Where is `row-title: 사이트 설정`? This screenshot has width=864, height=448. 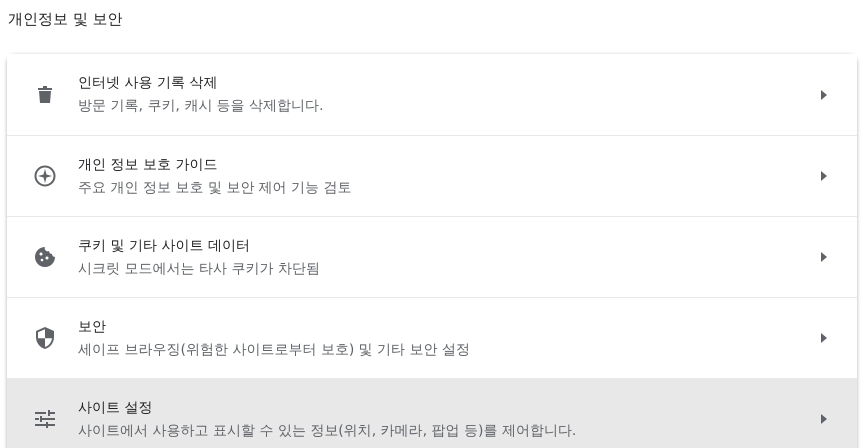
row-title: 사이트 설정 is located at coordinates (115, 408).